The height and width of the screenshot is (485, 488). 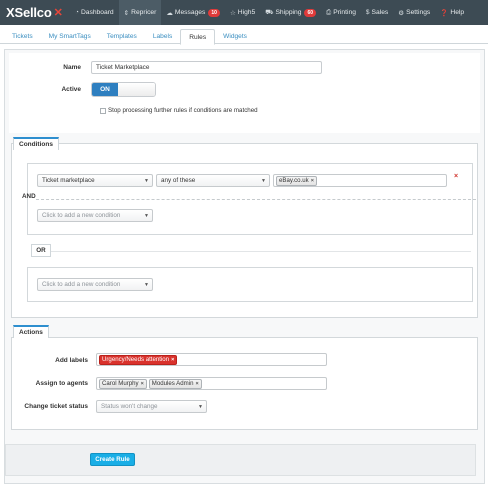 I want to click on name-input: Ticket Marketplace, so click(x=206, y=67).